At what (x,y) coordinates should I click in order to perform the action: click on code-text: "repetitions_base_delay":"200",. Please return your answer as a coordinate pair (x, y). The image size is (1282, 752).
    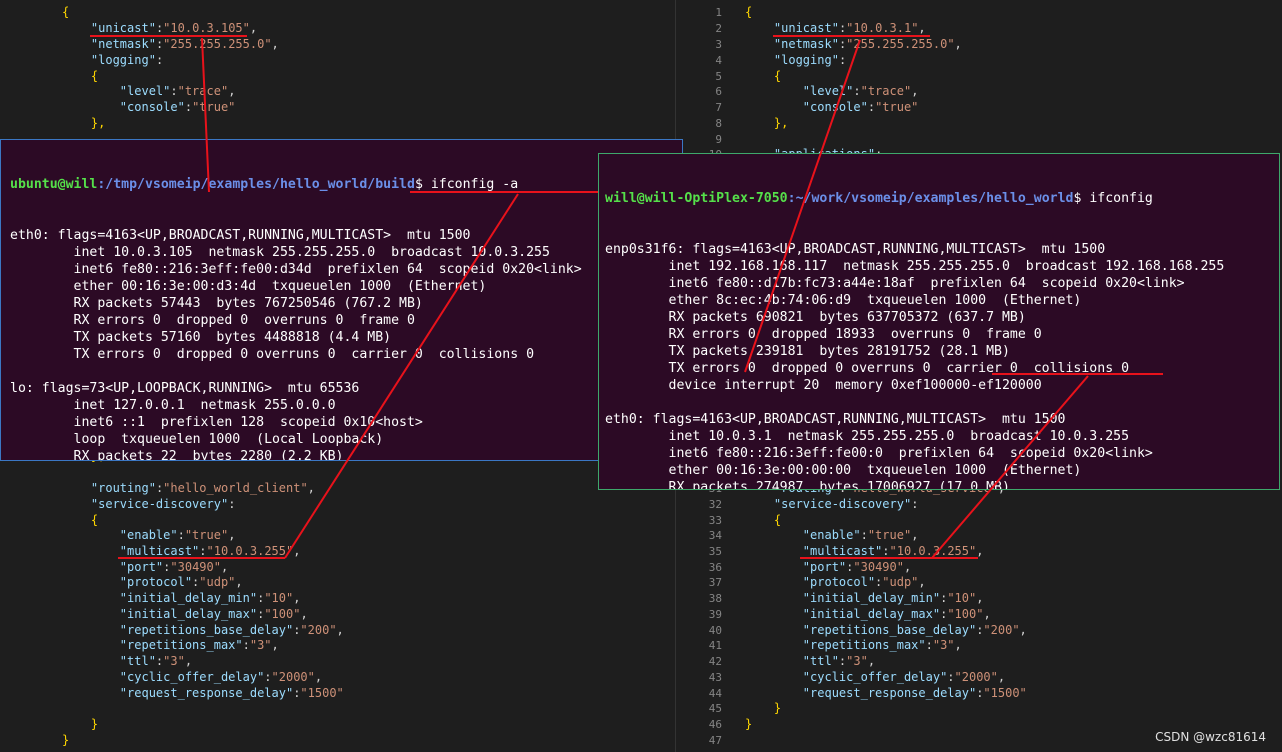
    Looking at the image, I should click on (203, 631).